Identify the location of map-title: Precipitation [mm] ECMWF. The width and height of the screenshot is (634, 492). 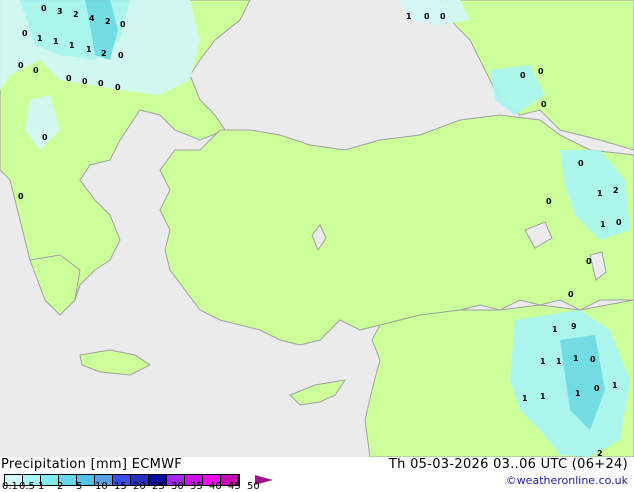
(92, 464).